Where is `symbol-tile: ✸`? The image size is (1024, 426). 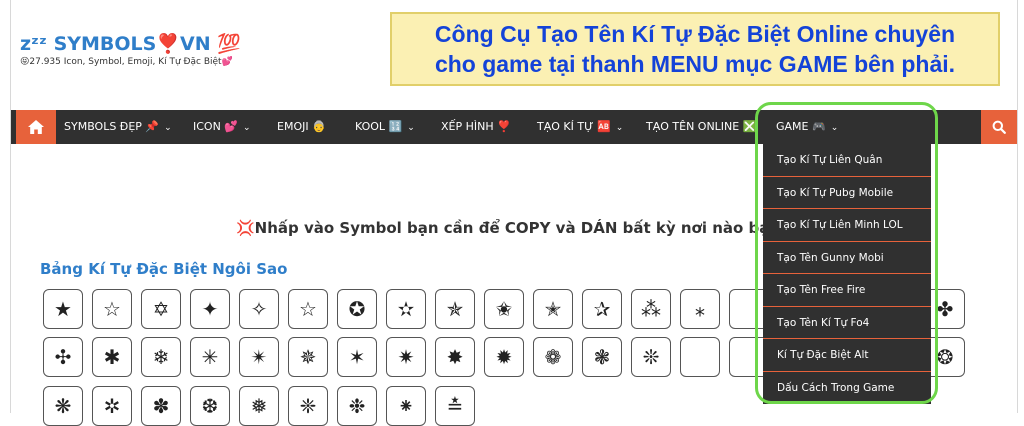
symbol-tile: ✸ is located at coordinates (455, 357).